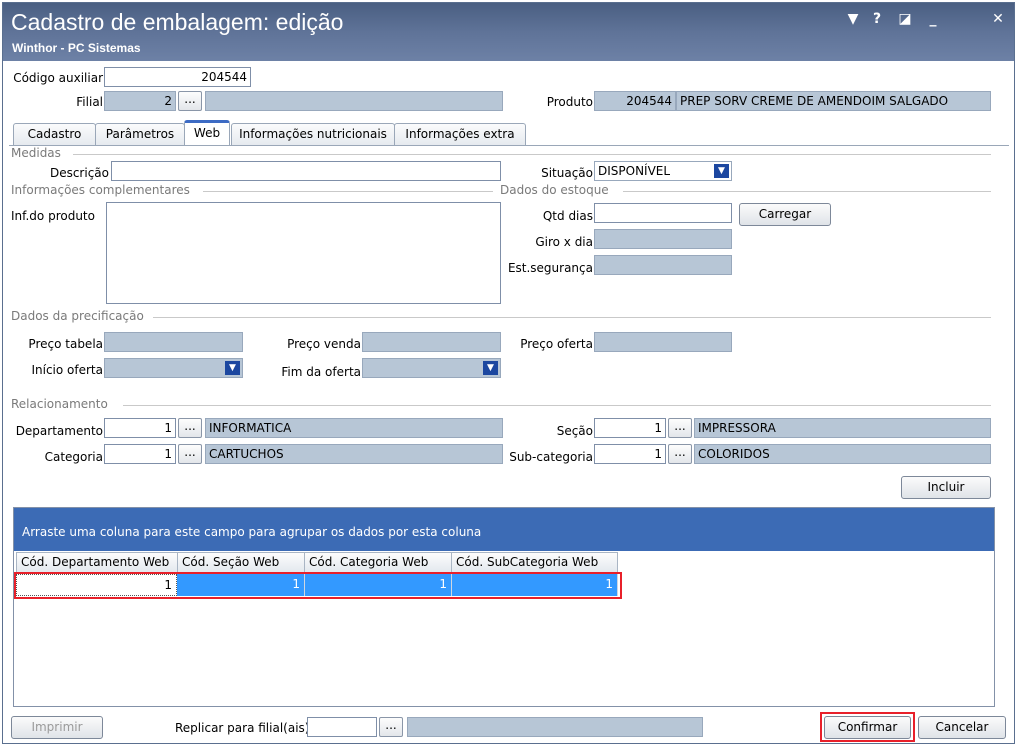 The image size is (1020, 749). I want to click on inicio-oferta-label: Início oferta, so click(67, 370).